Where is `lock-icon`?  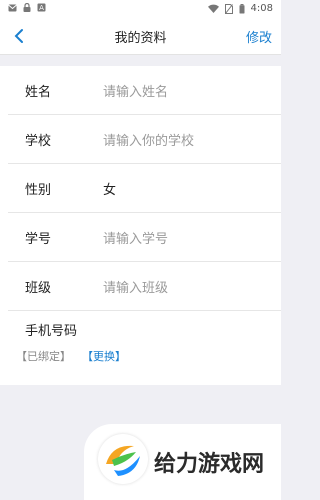
lock-icon is located at coordinates (27, 7).